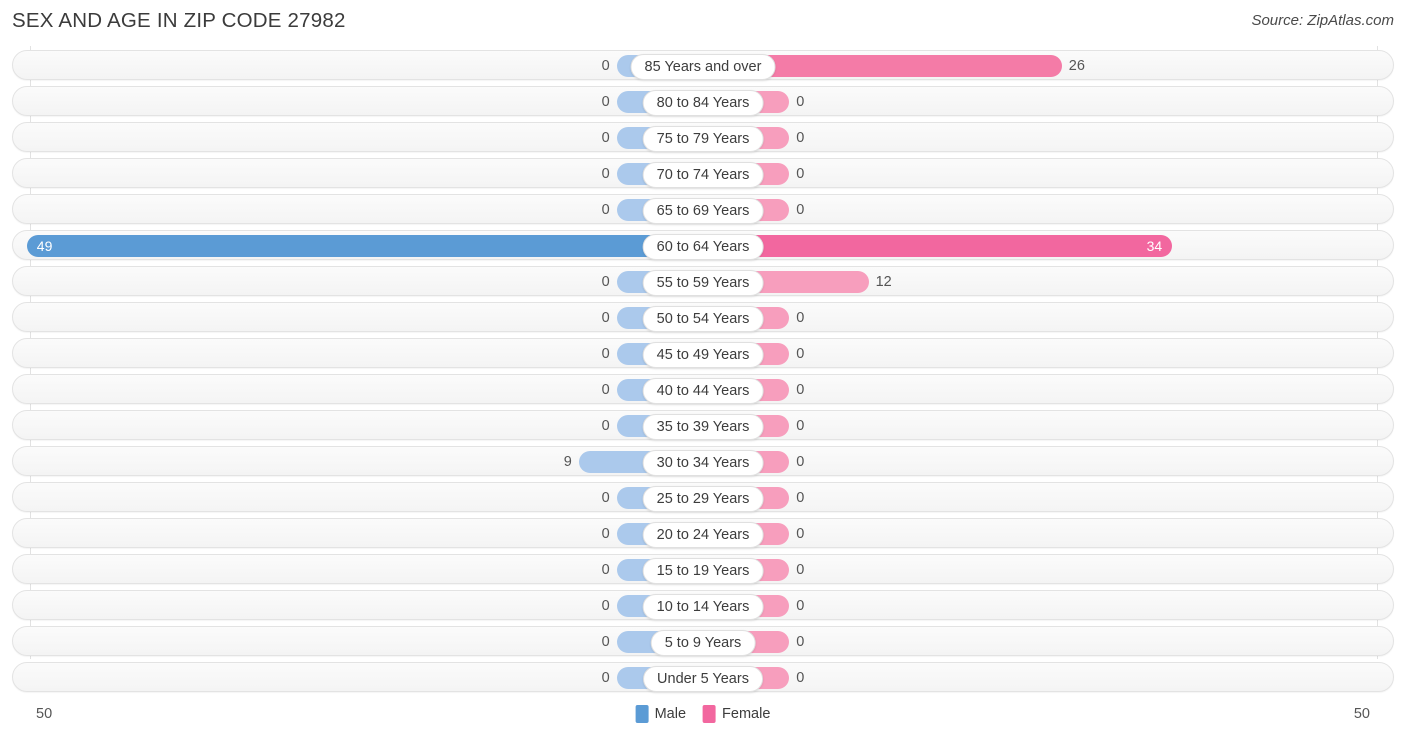 Image resolution: width=1406 pixels, height=740 pixels. I want to click on age-group-label: 5 to 9 Years, so click(703, 643).